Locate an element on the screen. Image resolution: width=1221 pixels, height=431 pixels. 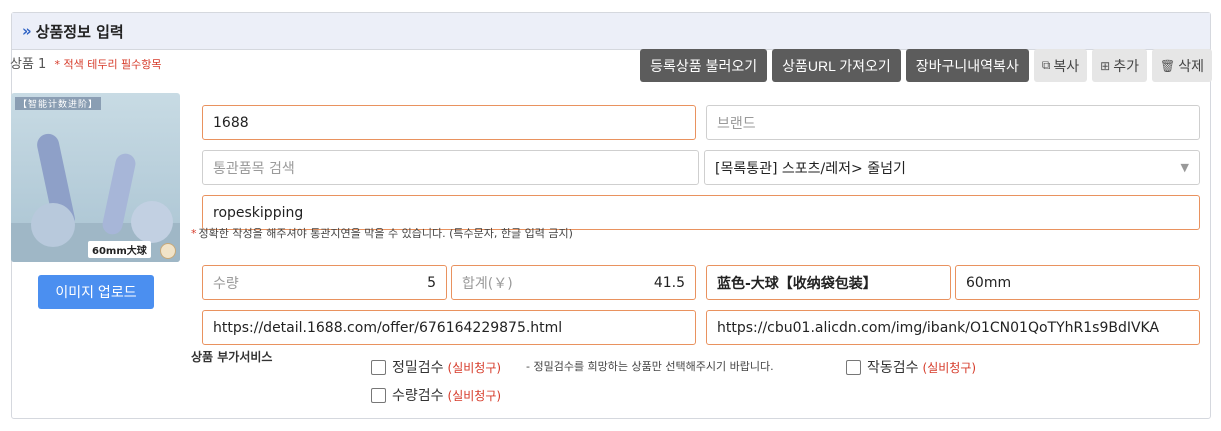
copy-button: ⧉ 복사 is located at coordinates (1060, 65).